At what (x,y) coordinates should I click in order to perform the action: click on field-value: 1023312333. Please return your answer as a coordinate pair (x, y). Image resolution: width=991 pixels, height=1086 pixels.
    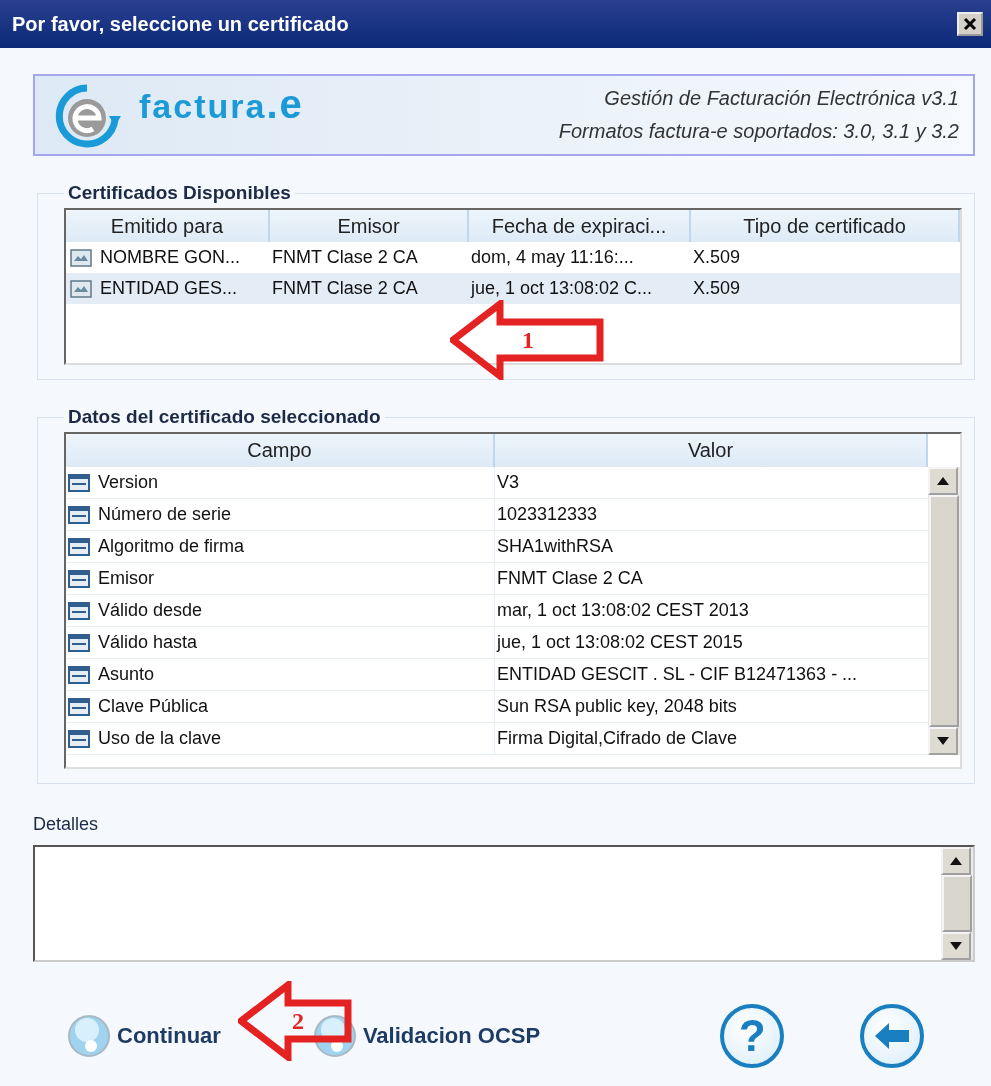
    Looking at the image, I should click on (547, 514).